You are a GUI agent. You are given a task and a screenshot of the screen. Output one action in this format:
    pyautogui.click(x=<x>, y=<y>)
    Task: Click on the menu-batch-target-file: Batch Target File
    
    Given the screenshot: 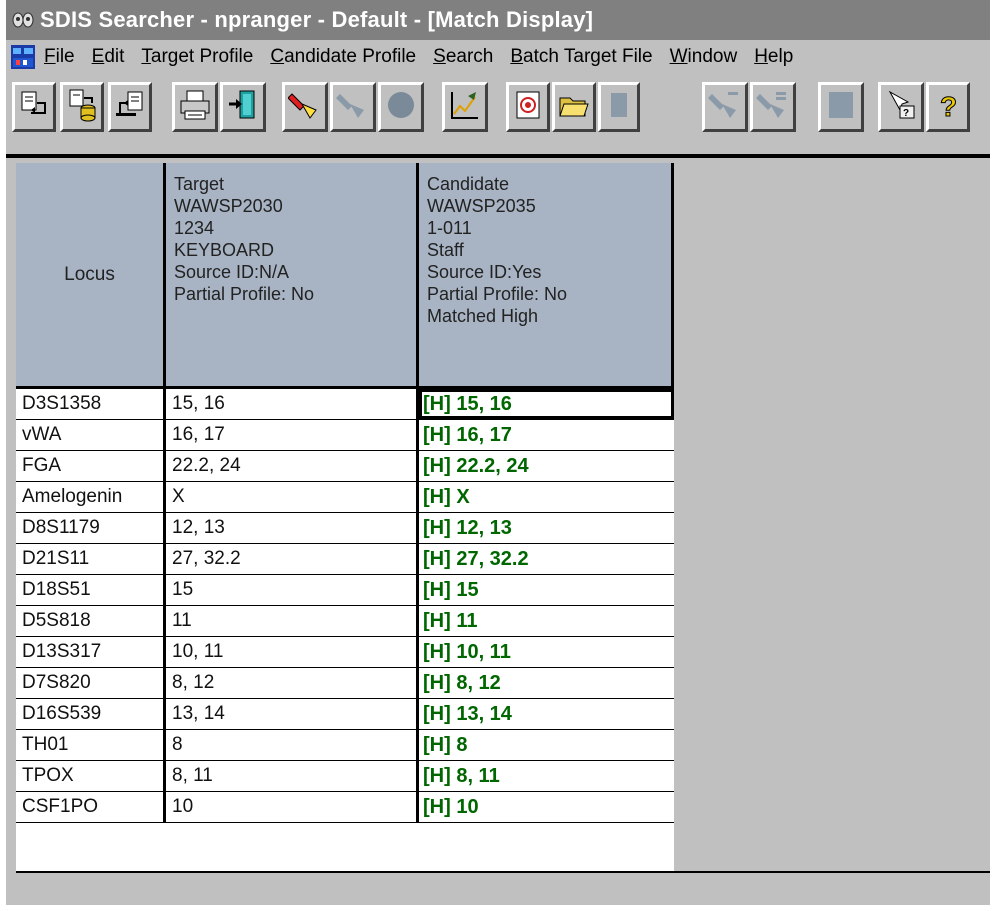 What is the action you would take?
    pyautogui.click(x=581, y=57)
    